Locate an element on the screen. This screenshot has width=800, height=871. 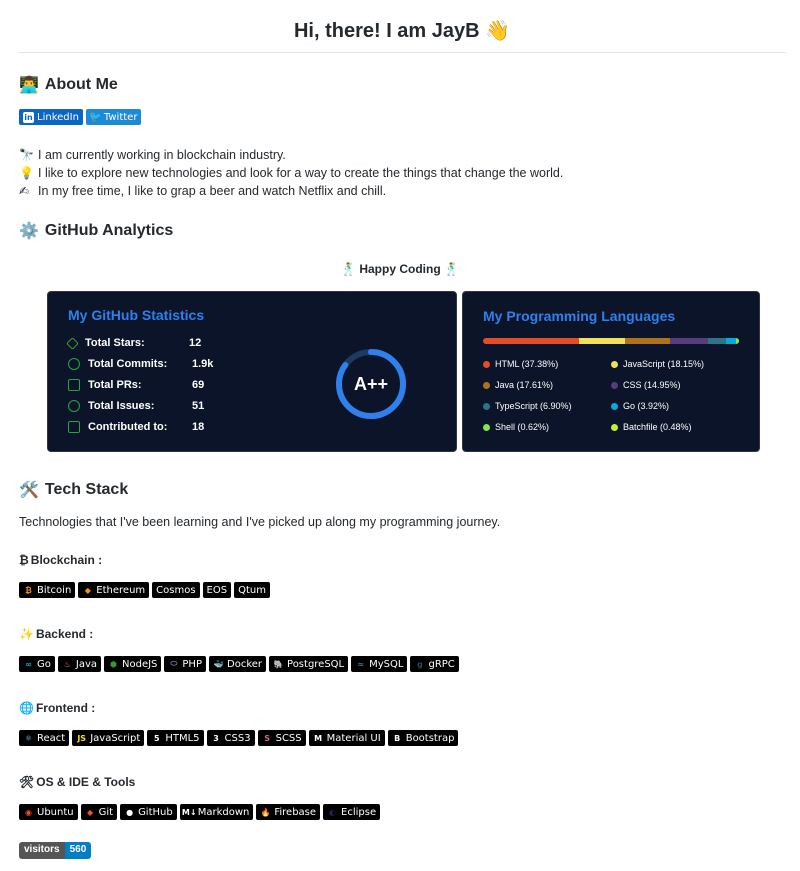
tech-badge: 3 CSS3 is located at coordinates (230, 738).